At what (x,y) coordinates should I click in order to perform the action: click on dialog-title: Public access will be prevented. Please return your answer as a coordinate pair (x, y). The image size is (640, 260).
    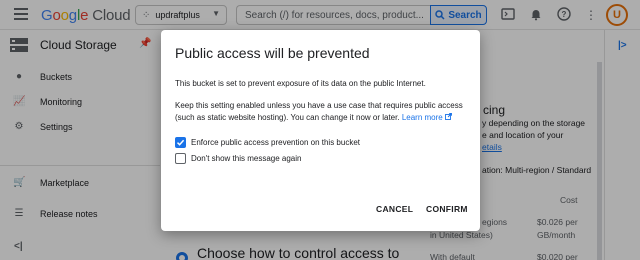
    Looking at the image, I should click on (272, 53).